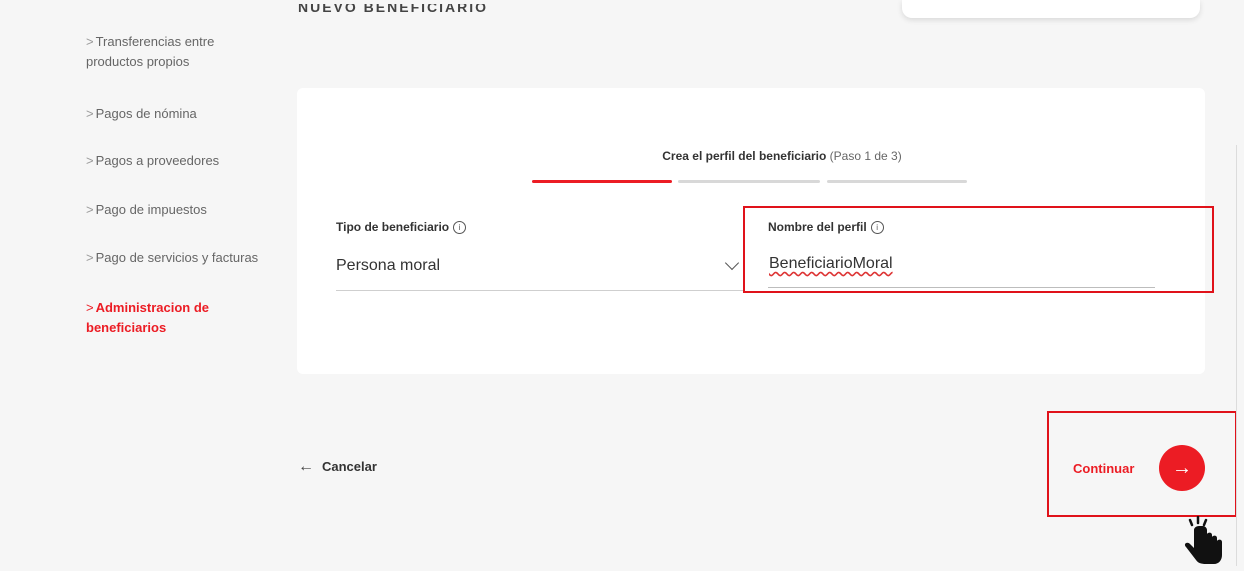  Describe the element at coordinates (732, 263) in the screenshot. I see `chevron-down-icon` at that location.